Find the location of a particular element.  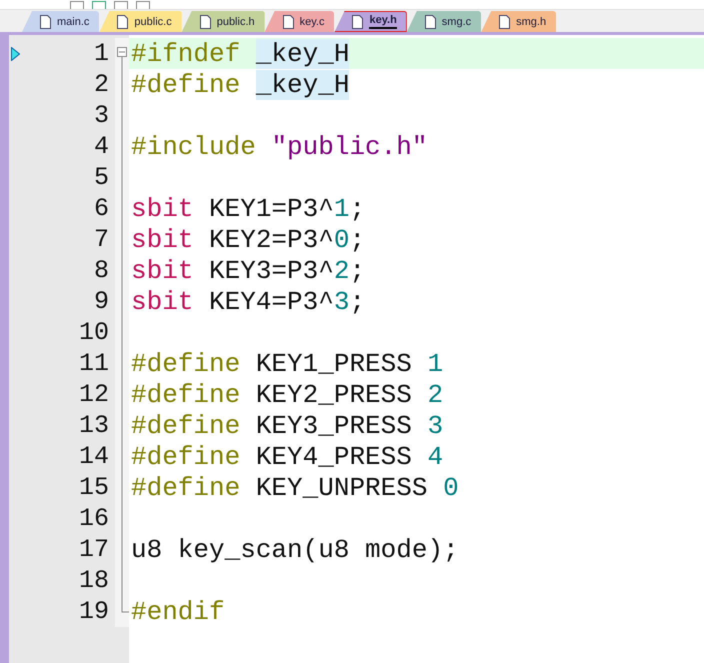

file-tab: key.h is located at coordinates (370, 21).